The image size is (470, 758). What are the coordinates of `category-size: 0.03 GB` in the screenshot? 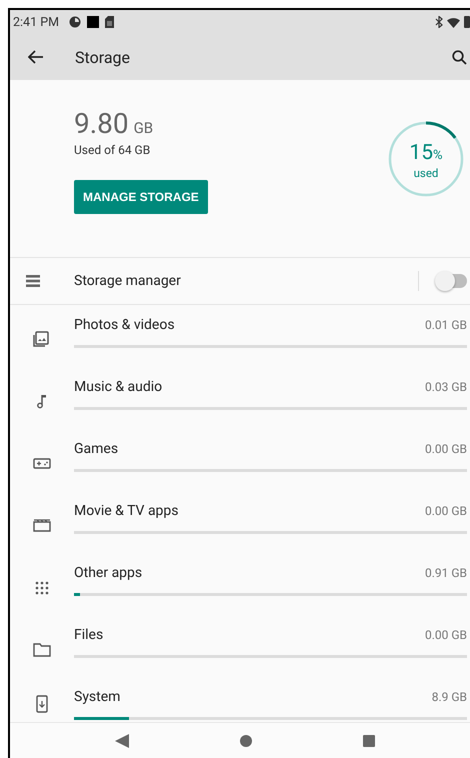 It's located at (445, 387).